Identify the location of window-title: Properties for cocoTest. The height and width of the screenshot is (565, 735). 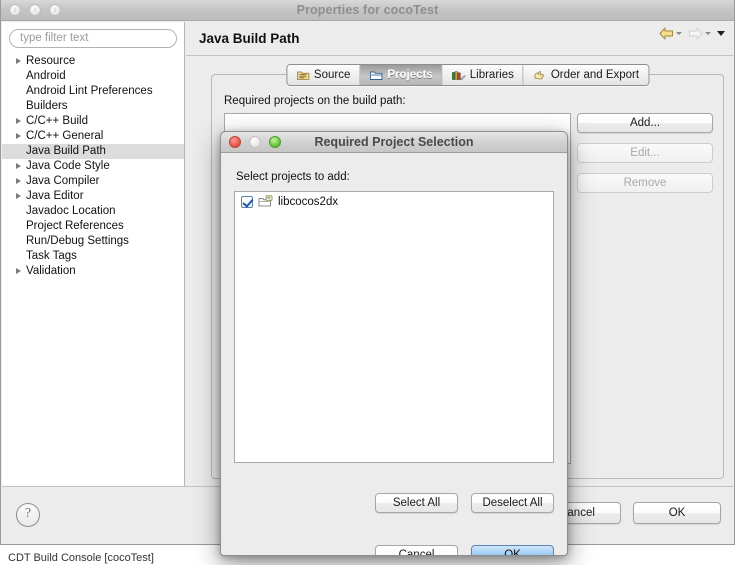
(367, 10).